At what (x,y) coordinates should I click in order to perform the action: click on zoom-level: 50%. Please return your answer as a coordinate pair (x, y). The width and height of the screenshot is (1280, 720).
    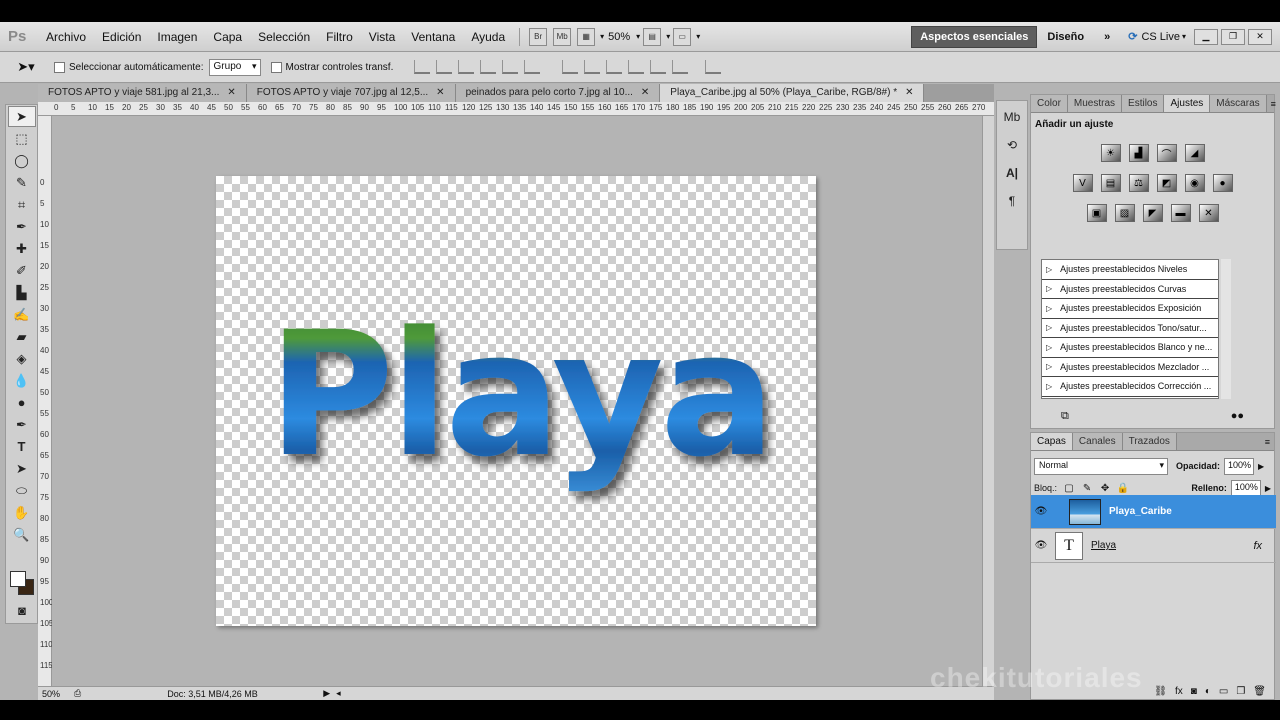
    Looking at the image, I should click on (619, 37).